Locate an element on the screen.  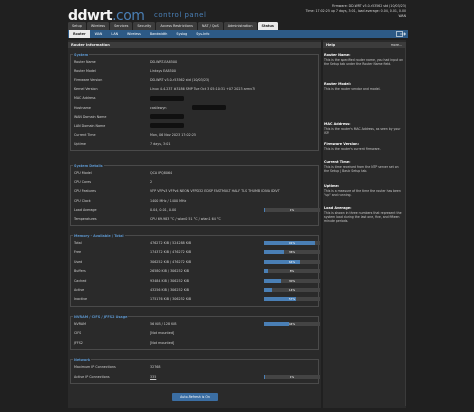
row-value: 26580 KiB / 306252 KiB is located at coordinates (170, 271).